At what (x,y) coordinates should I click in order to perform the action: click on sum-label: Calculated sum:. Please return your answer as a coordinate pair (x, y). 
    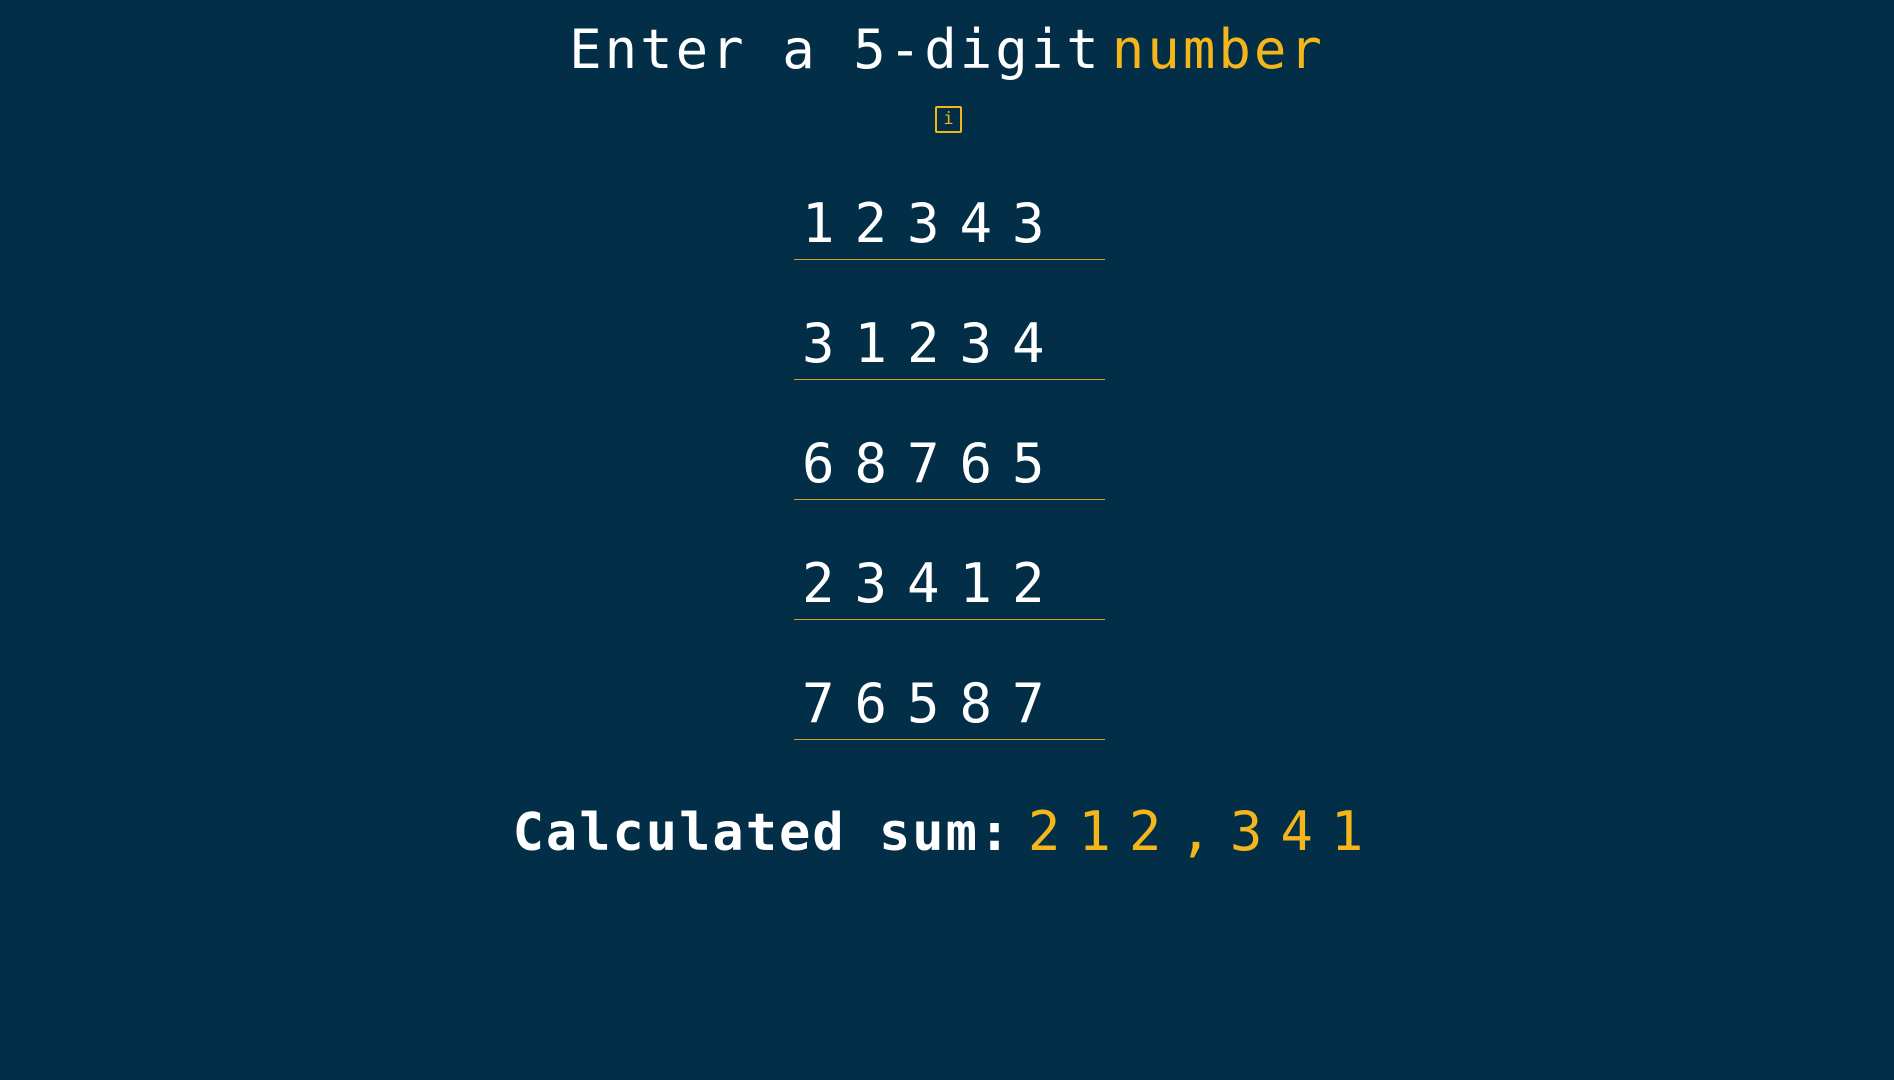
    Looking at the image, I should click on (762, 833).